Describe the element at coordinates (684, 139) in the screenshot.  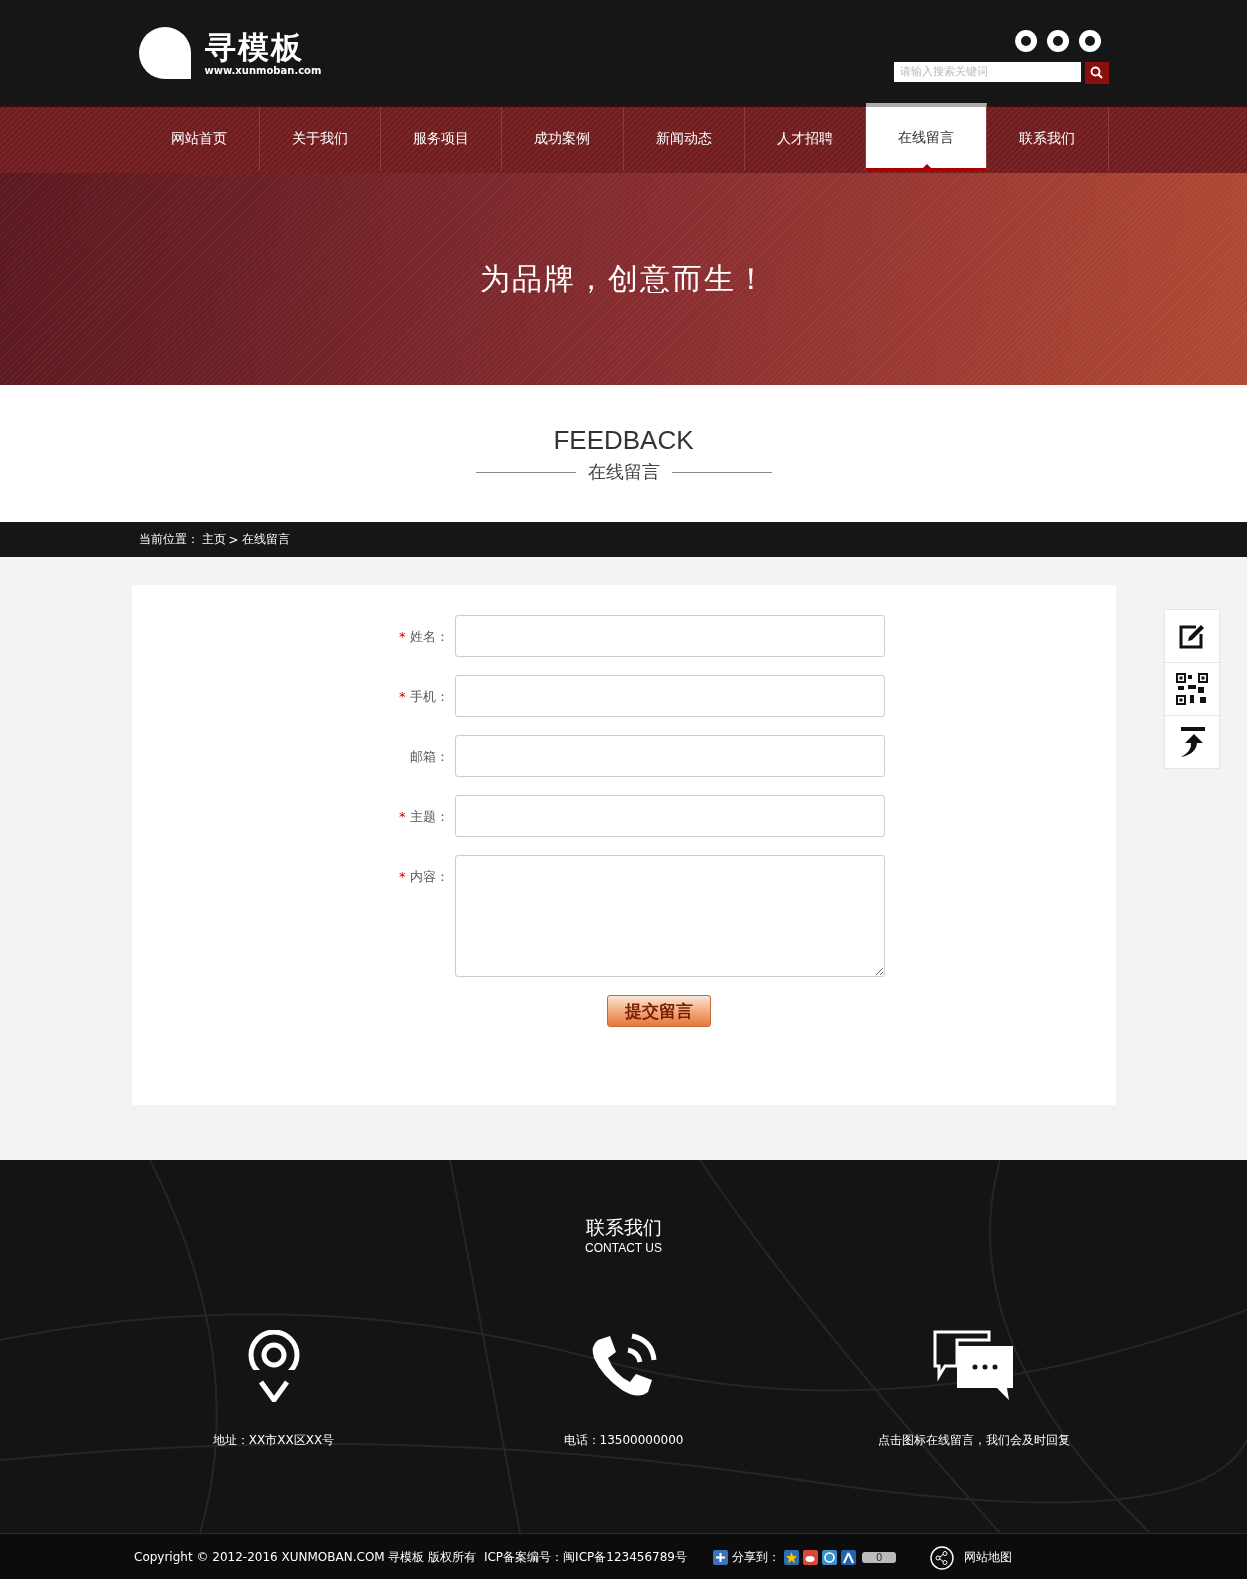
I see `nav-tab: 新闻动态` at that location.